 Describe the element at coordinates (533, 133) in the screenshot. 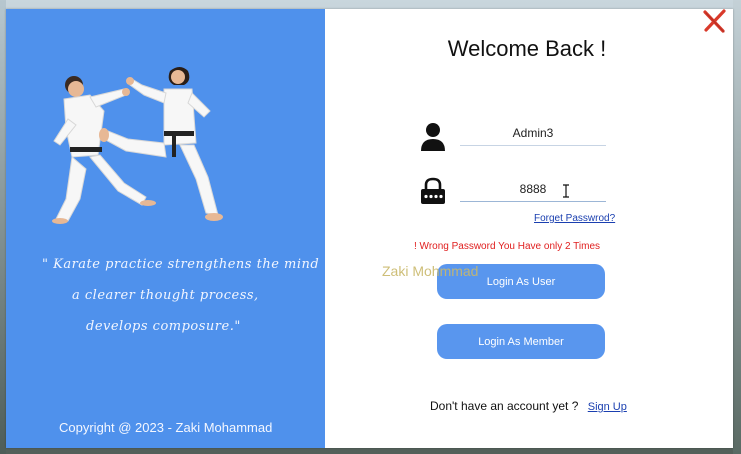

I see `username-field` at that location.